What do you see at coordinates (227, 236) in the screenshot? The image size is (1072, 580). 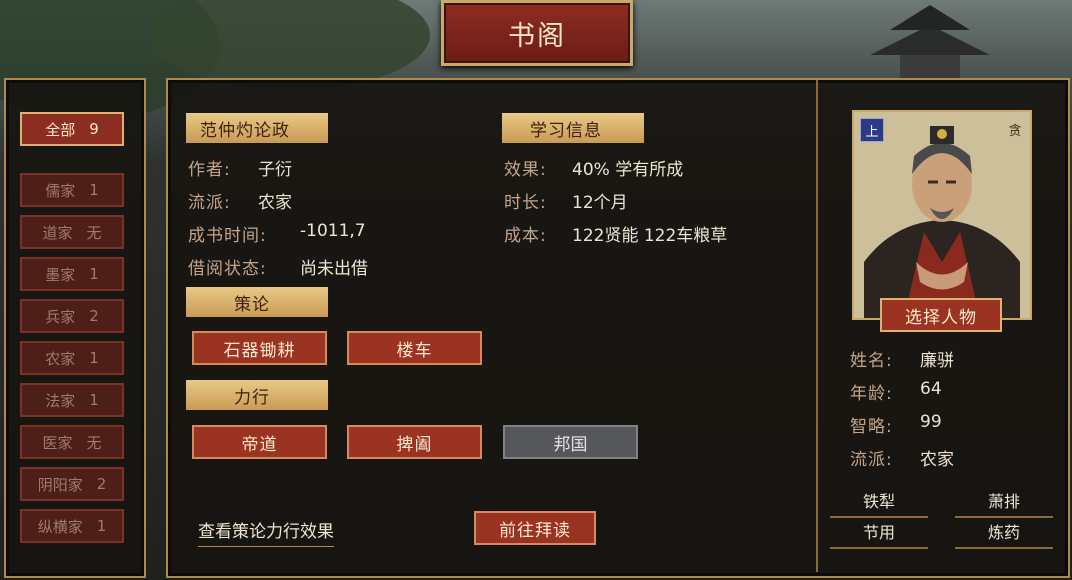 I see `written-time-label: 成书时间:` at bounding box center [227, 236].